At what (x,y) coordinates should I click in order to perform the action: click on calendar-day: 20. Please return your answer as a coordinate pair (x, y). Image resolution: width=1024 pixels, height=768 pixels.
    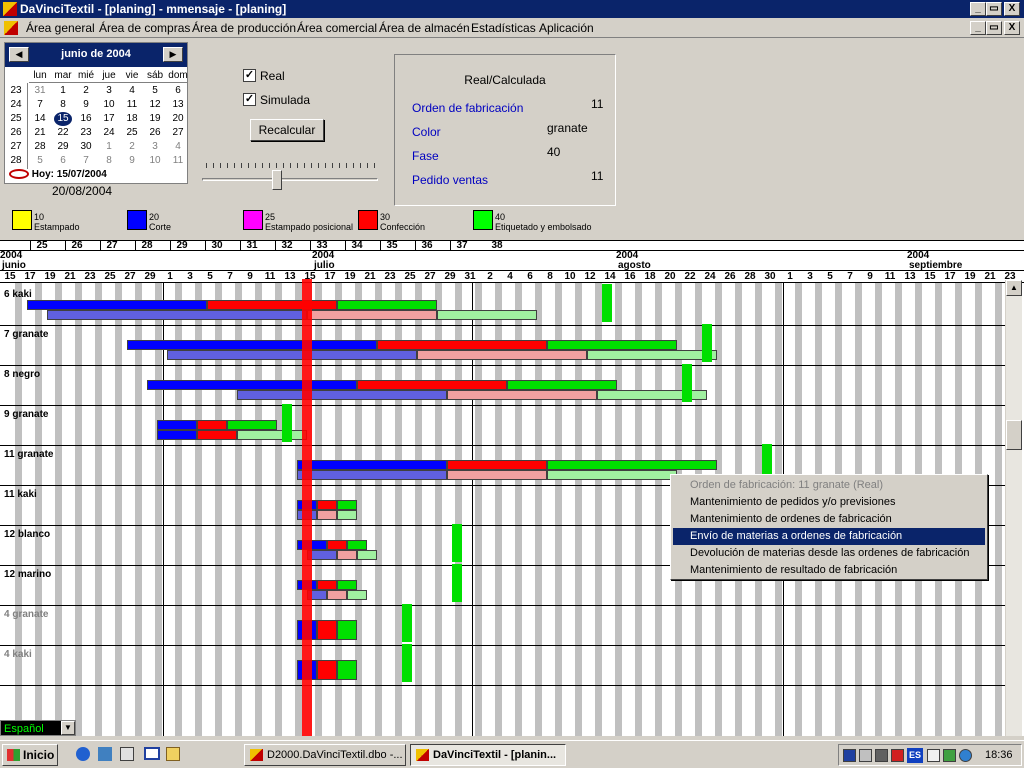
    Looking at the image, I should click on (178, 119).